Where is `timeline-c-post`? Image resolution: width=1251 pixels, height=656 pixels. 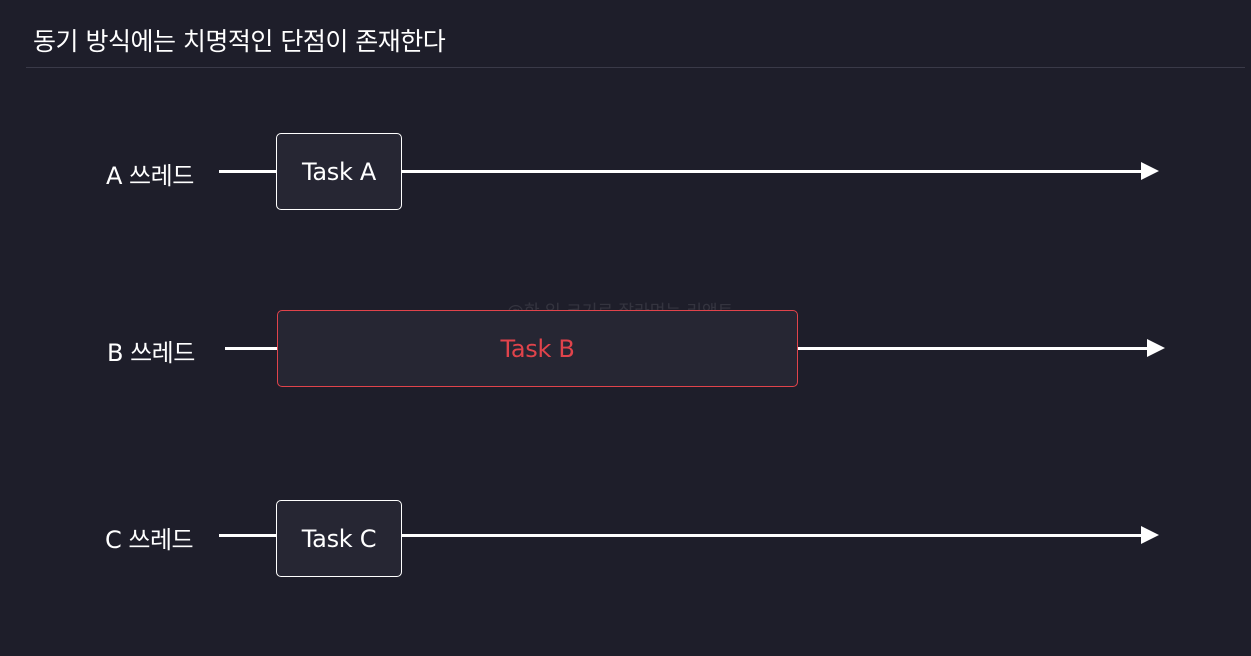
timeline-c-post is located at coordinates (773, 535).